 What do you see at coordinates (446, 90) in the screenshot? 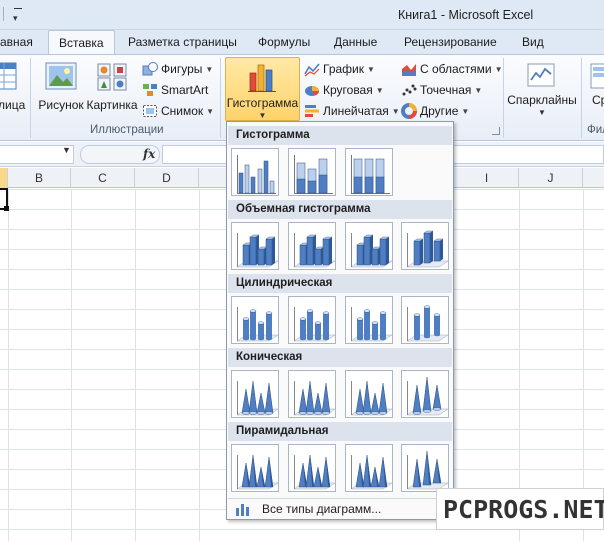
I see `scatter-chart-label: Точечная` at bounding box center [446, 90].